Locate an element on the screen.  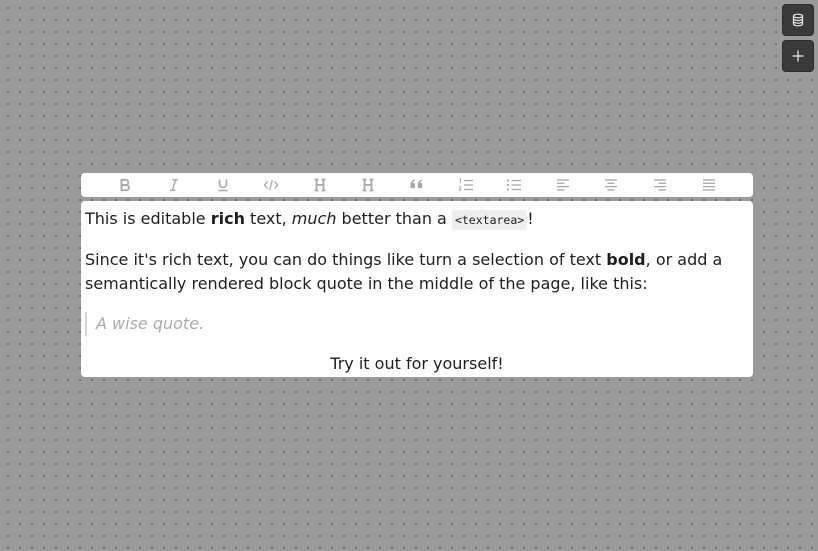
align-center-icon is located at coordinates (611, 185).